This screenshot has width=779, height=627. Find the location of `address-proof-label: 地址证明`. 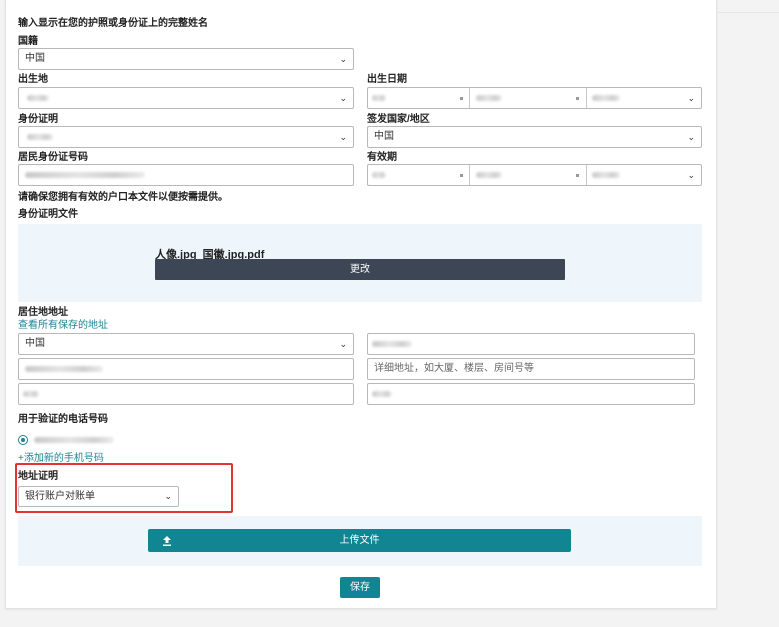

address-proof-label: 地址证明 is located at coordinates (38, 476).